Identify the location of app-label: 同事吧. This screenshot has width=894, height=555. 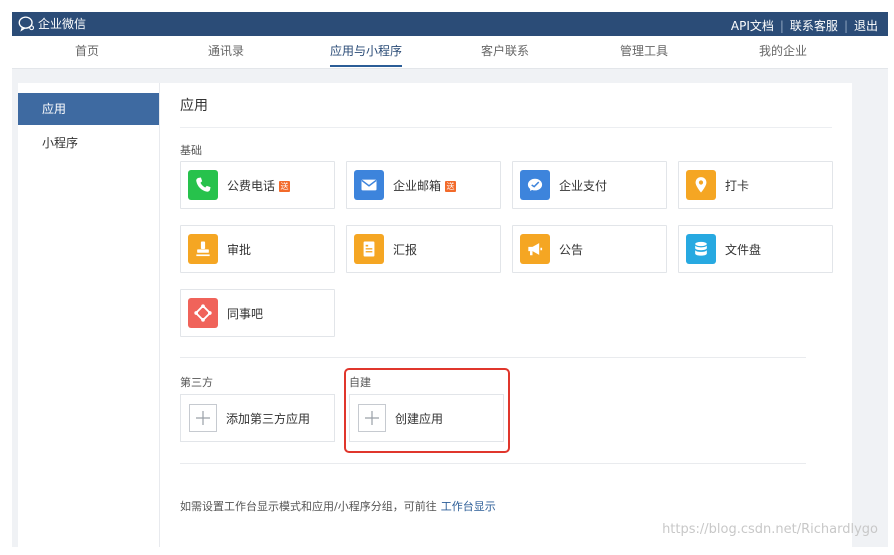
(245, 313).